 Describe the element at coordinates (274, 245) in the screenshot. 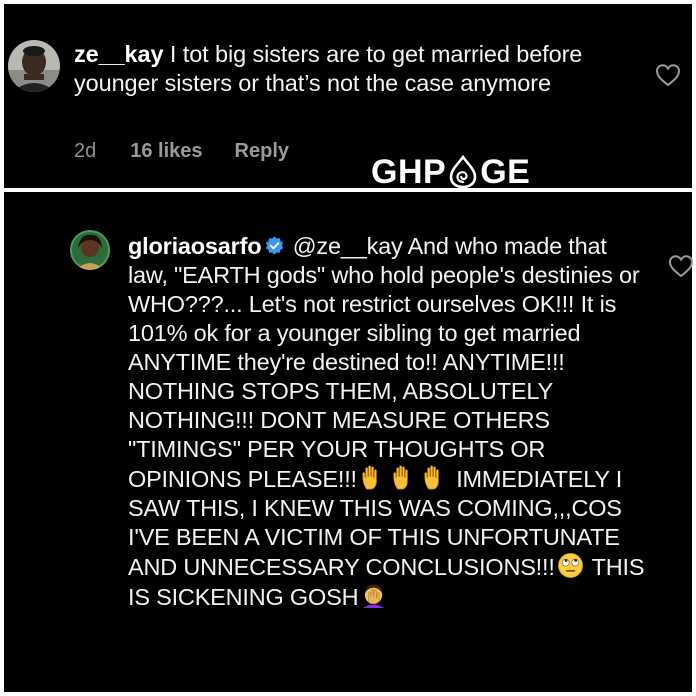

I see `verified-badge-icon` at that location.